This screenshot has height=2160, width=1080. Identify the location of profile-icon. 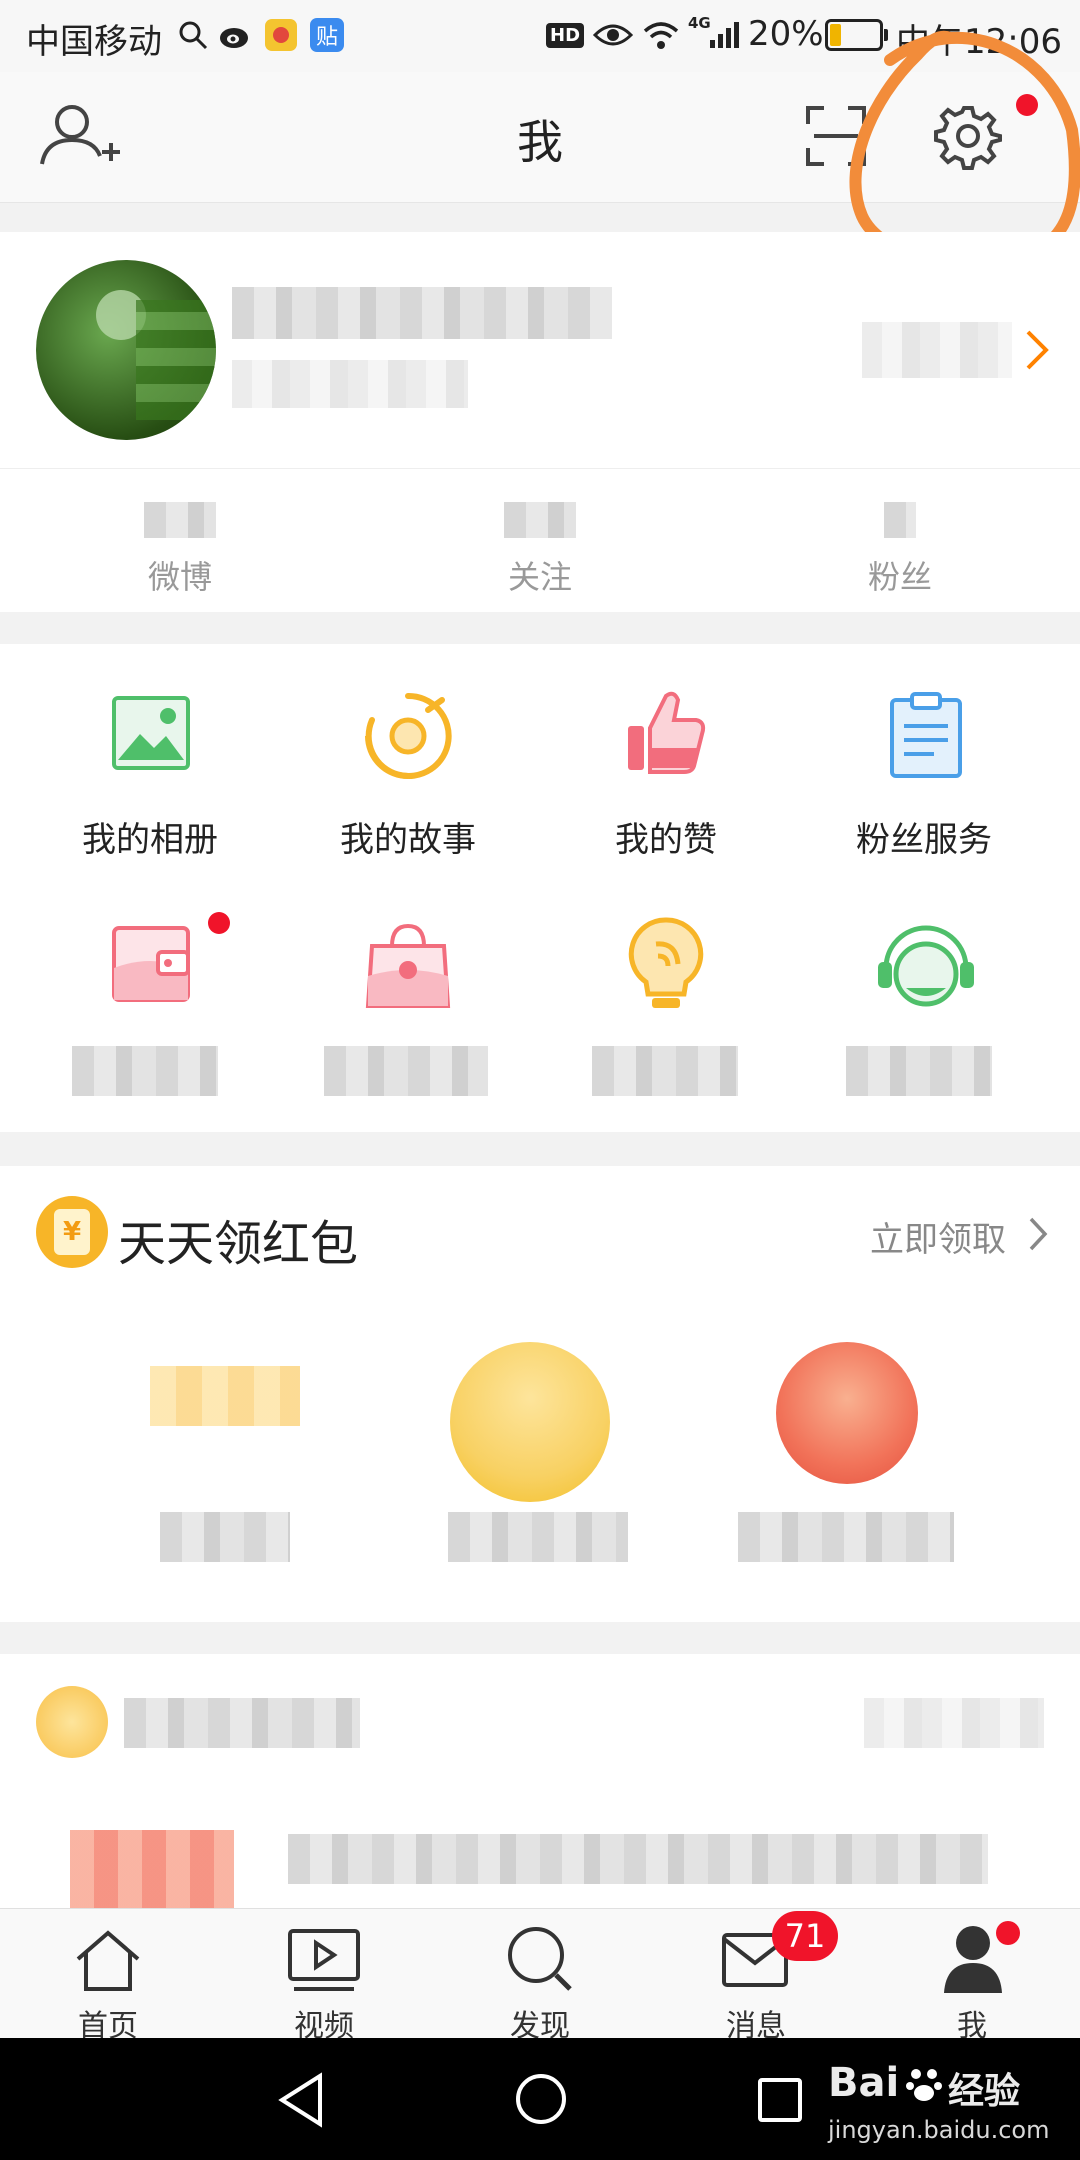
(973, 1961).